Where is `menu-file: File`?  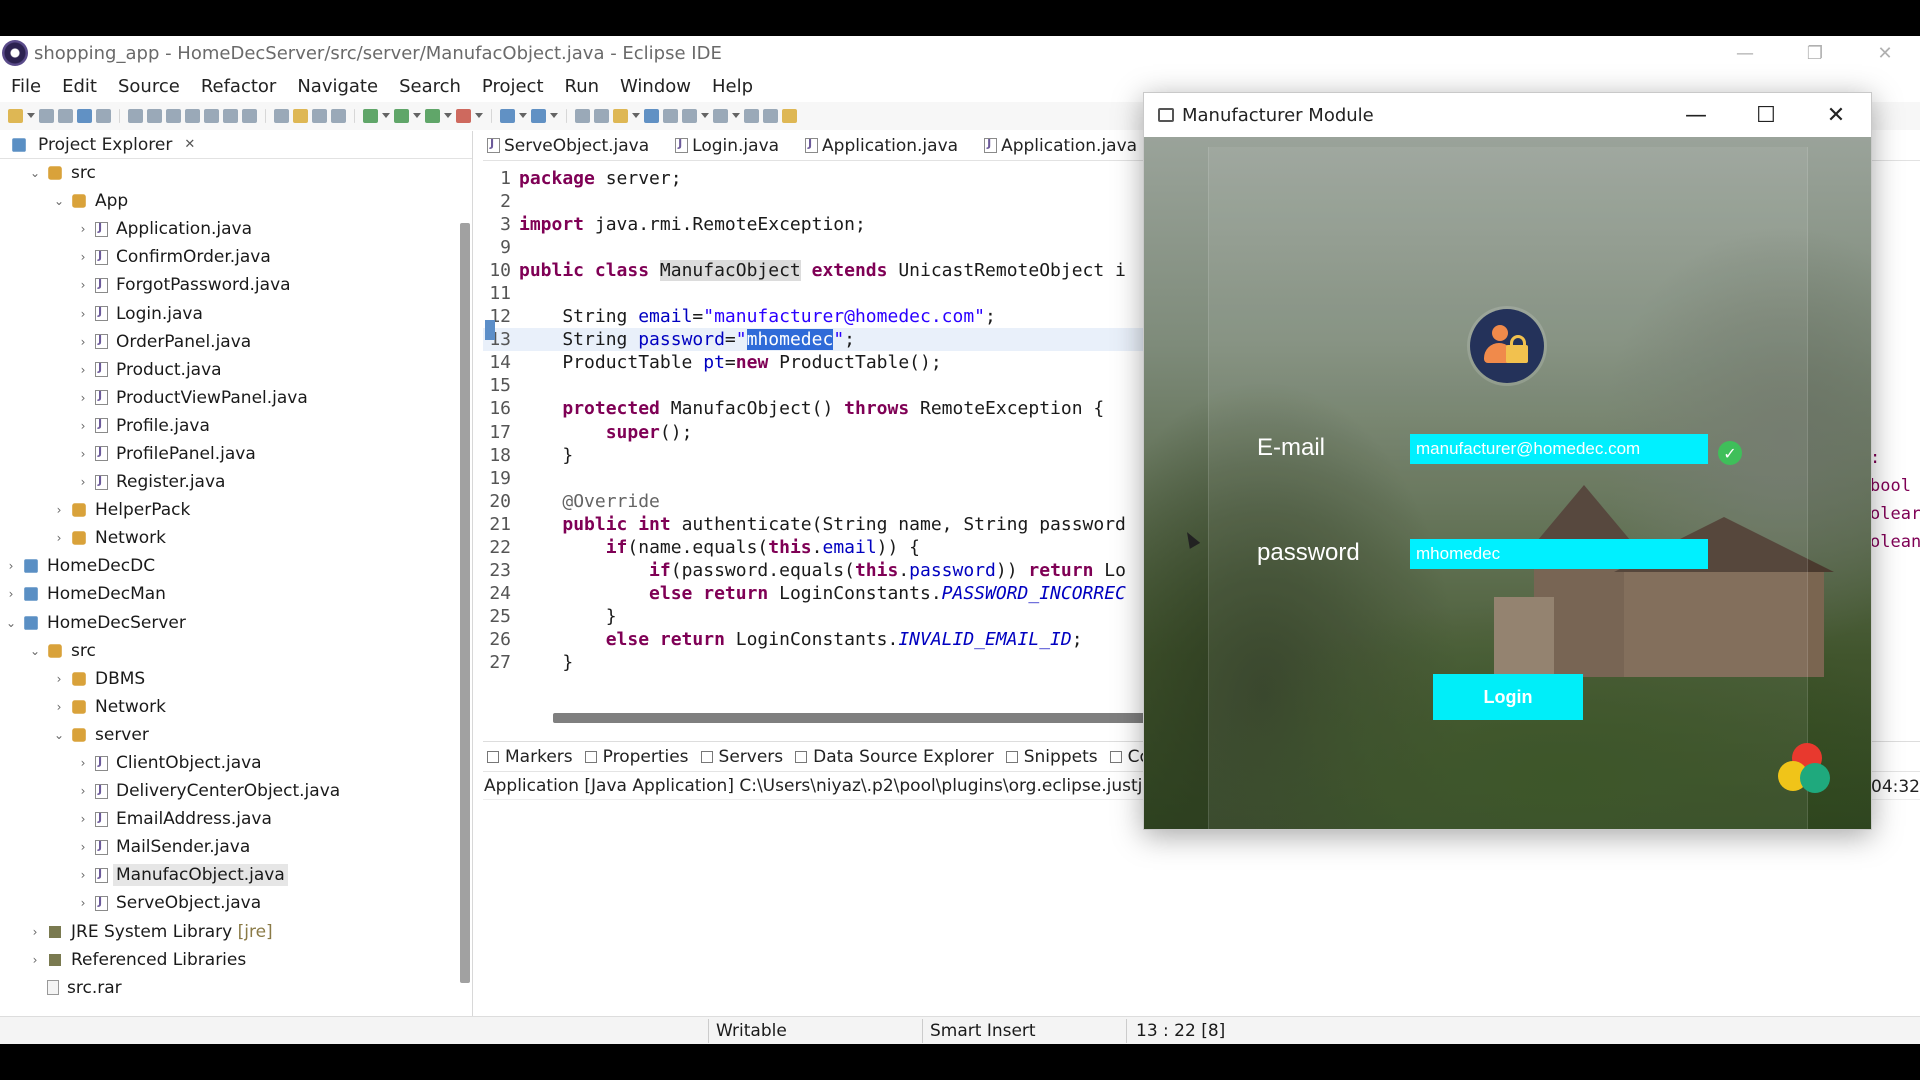
menu-file: File is located at coordinates (25, 86).